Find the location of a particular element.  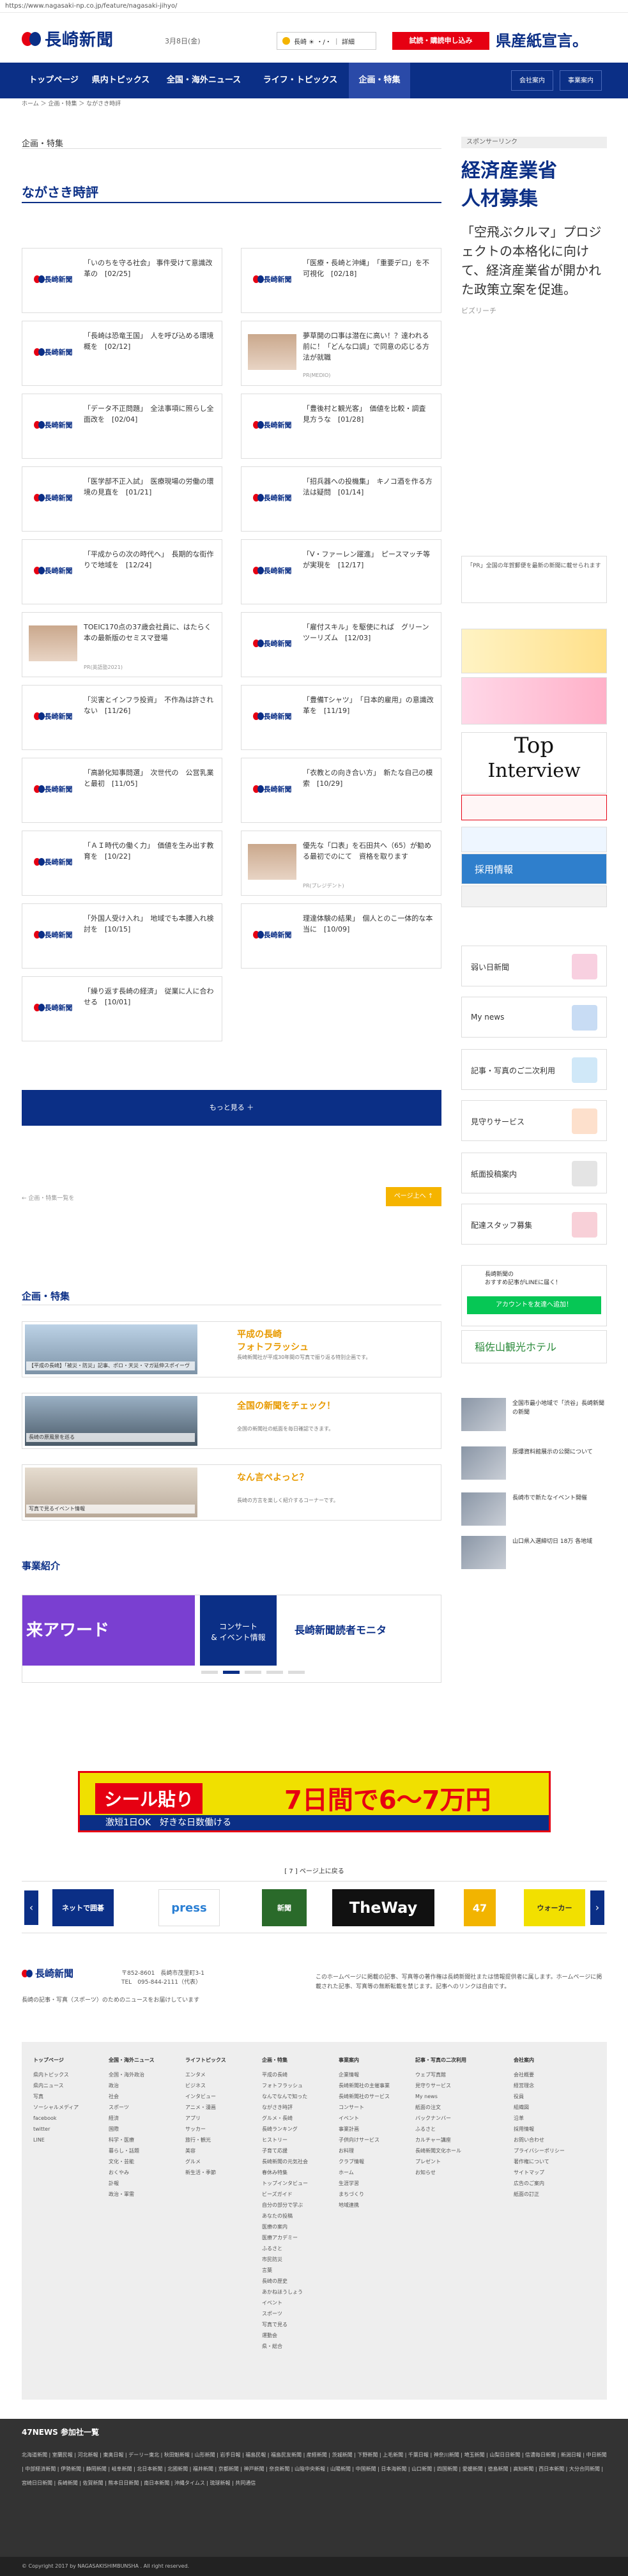

sitemap-heading: 事業案内 is located at coordinates (364, 2060).